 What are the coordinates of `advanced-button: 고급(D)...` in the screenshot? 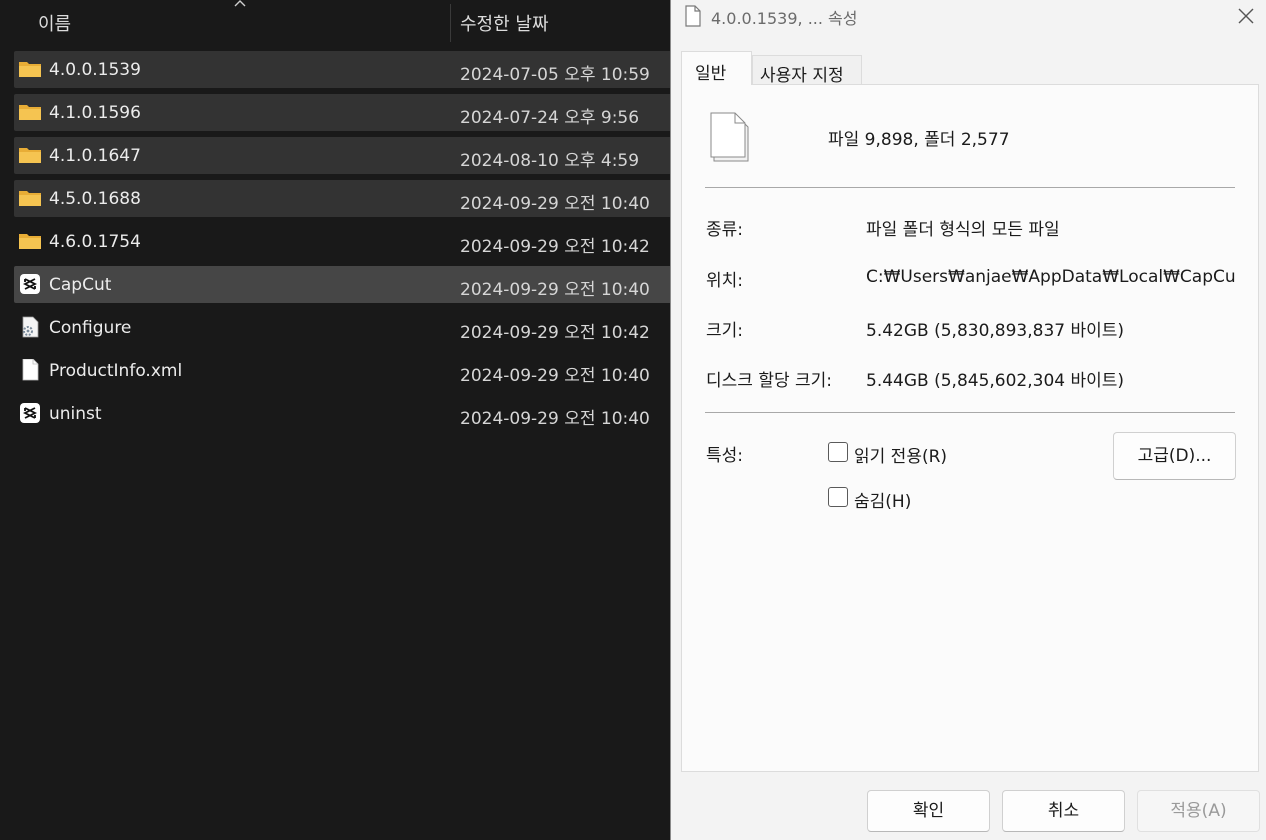 It's located at (1174, 456).